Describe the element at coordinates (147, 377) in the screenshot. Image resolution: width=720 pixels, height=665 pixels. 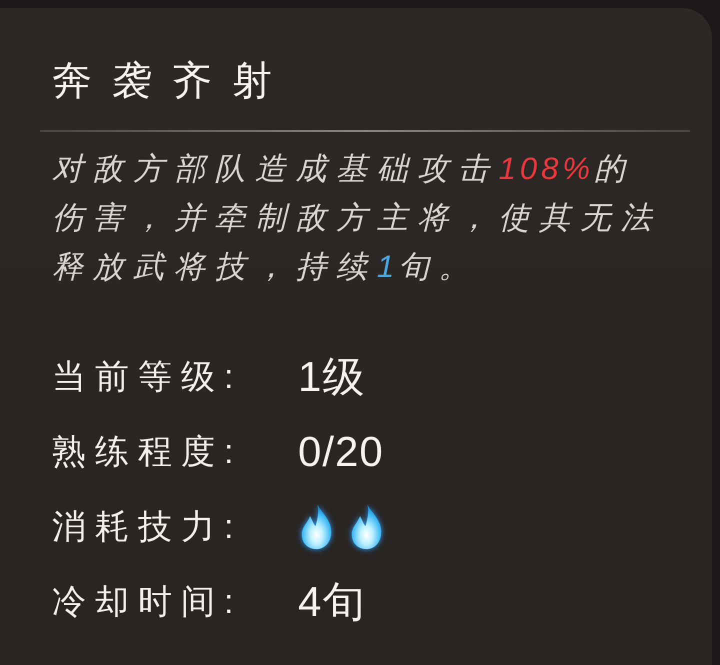
I see `stat-label: 当前等级:` at that location.